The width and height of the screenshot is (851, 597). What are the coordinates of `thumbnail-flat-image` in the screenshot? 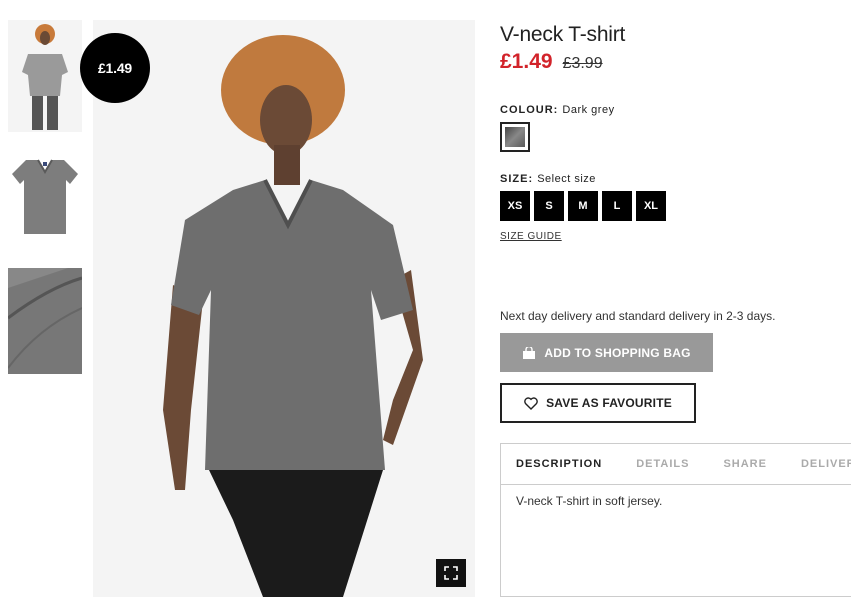 It's located at (45, 197).